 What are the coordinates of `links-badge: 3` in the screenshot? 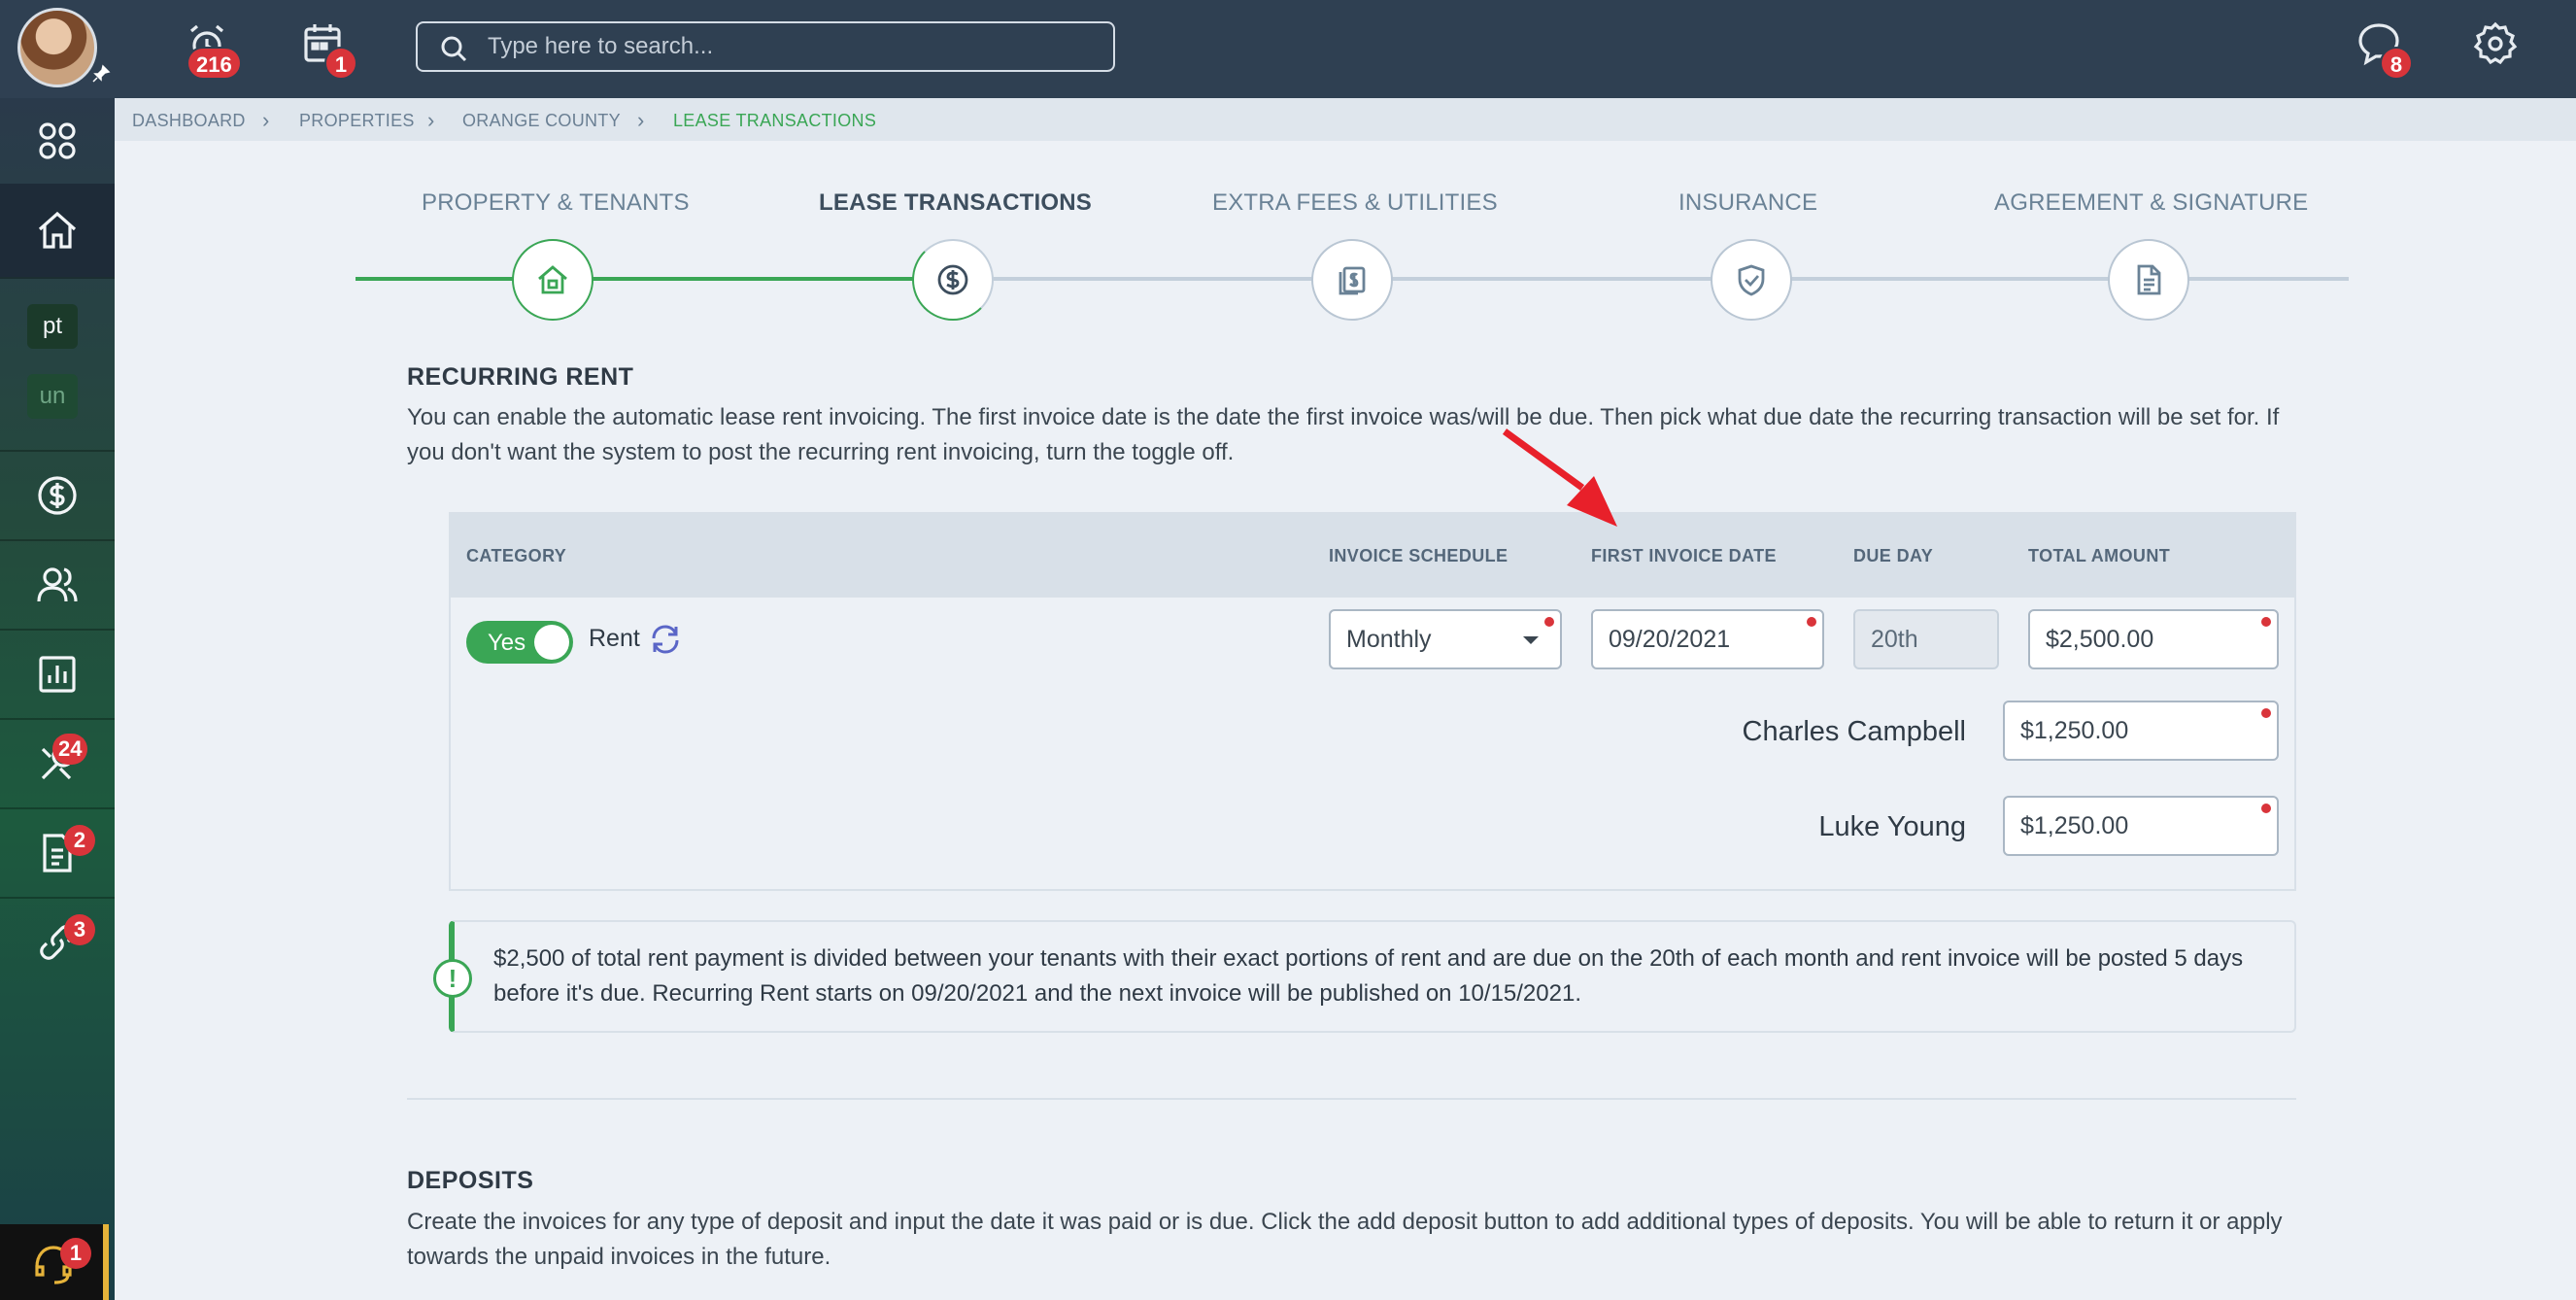 It's located at (79, 929).